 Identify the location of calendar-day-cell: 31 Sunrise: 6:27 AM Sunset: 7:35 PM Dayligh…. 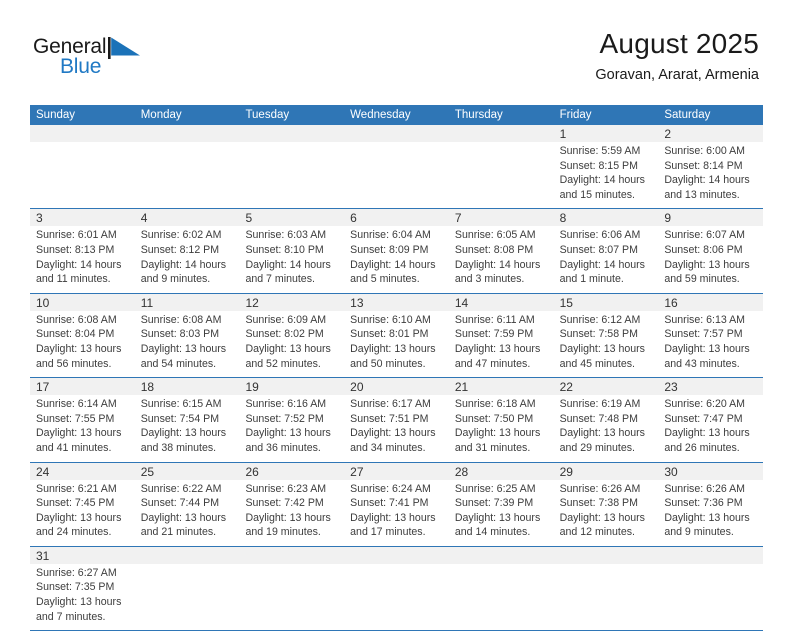
(82, 588).